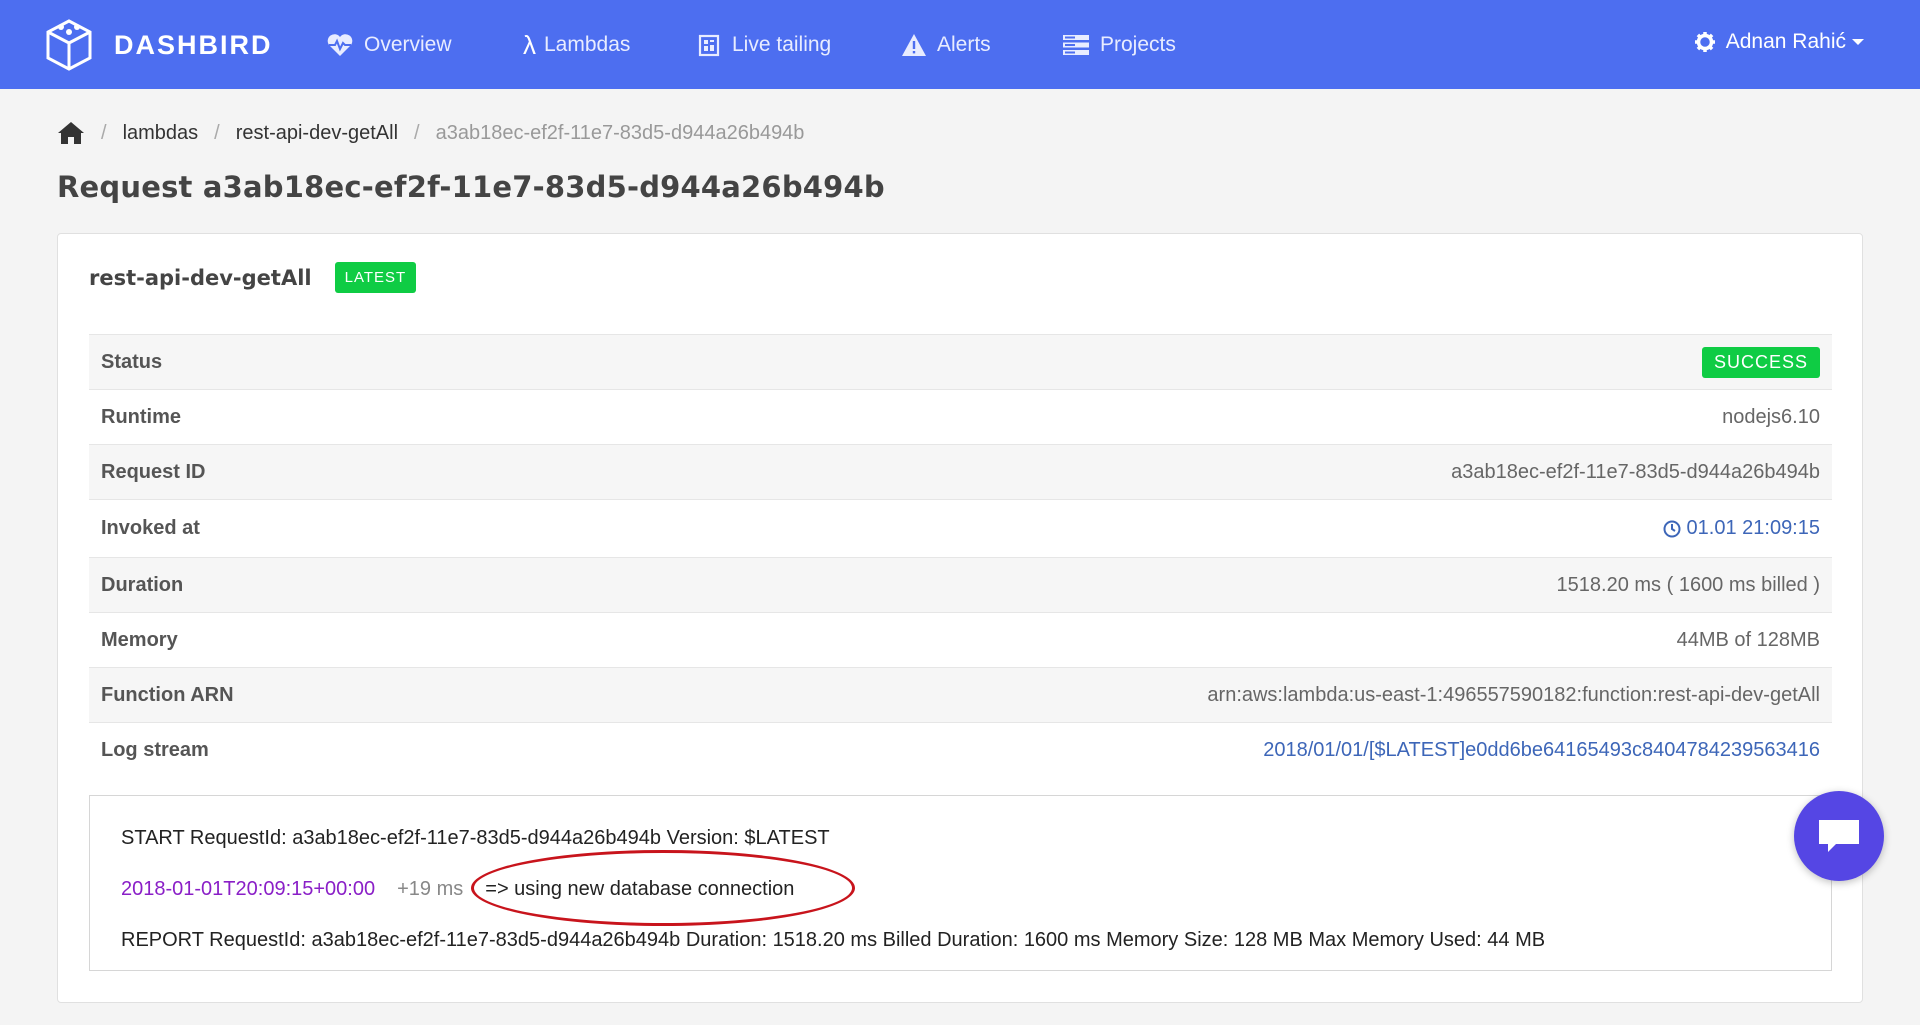 The image size is (1920, 1025). What do you see at coordinates (1748, 639) in the screenshot?
I see `memory-value: 44MB of 128MB` at bounding box center [1748, 639].